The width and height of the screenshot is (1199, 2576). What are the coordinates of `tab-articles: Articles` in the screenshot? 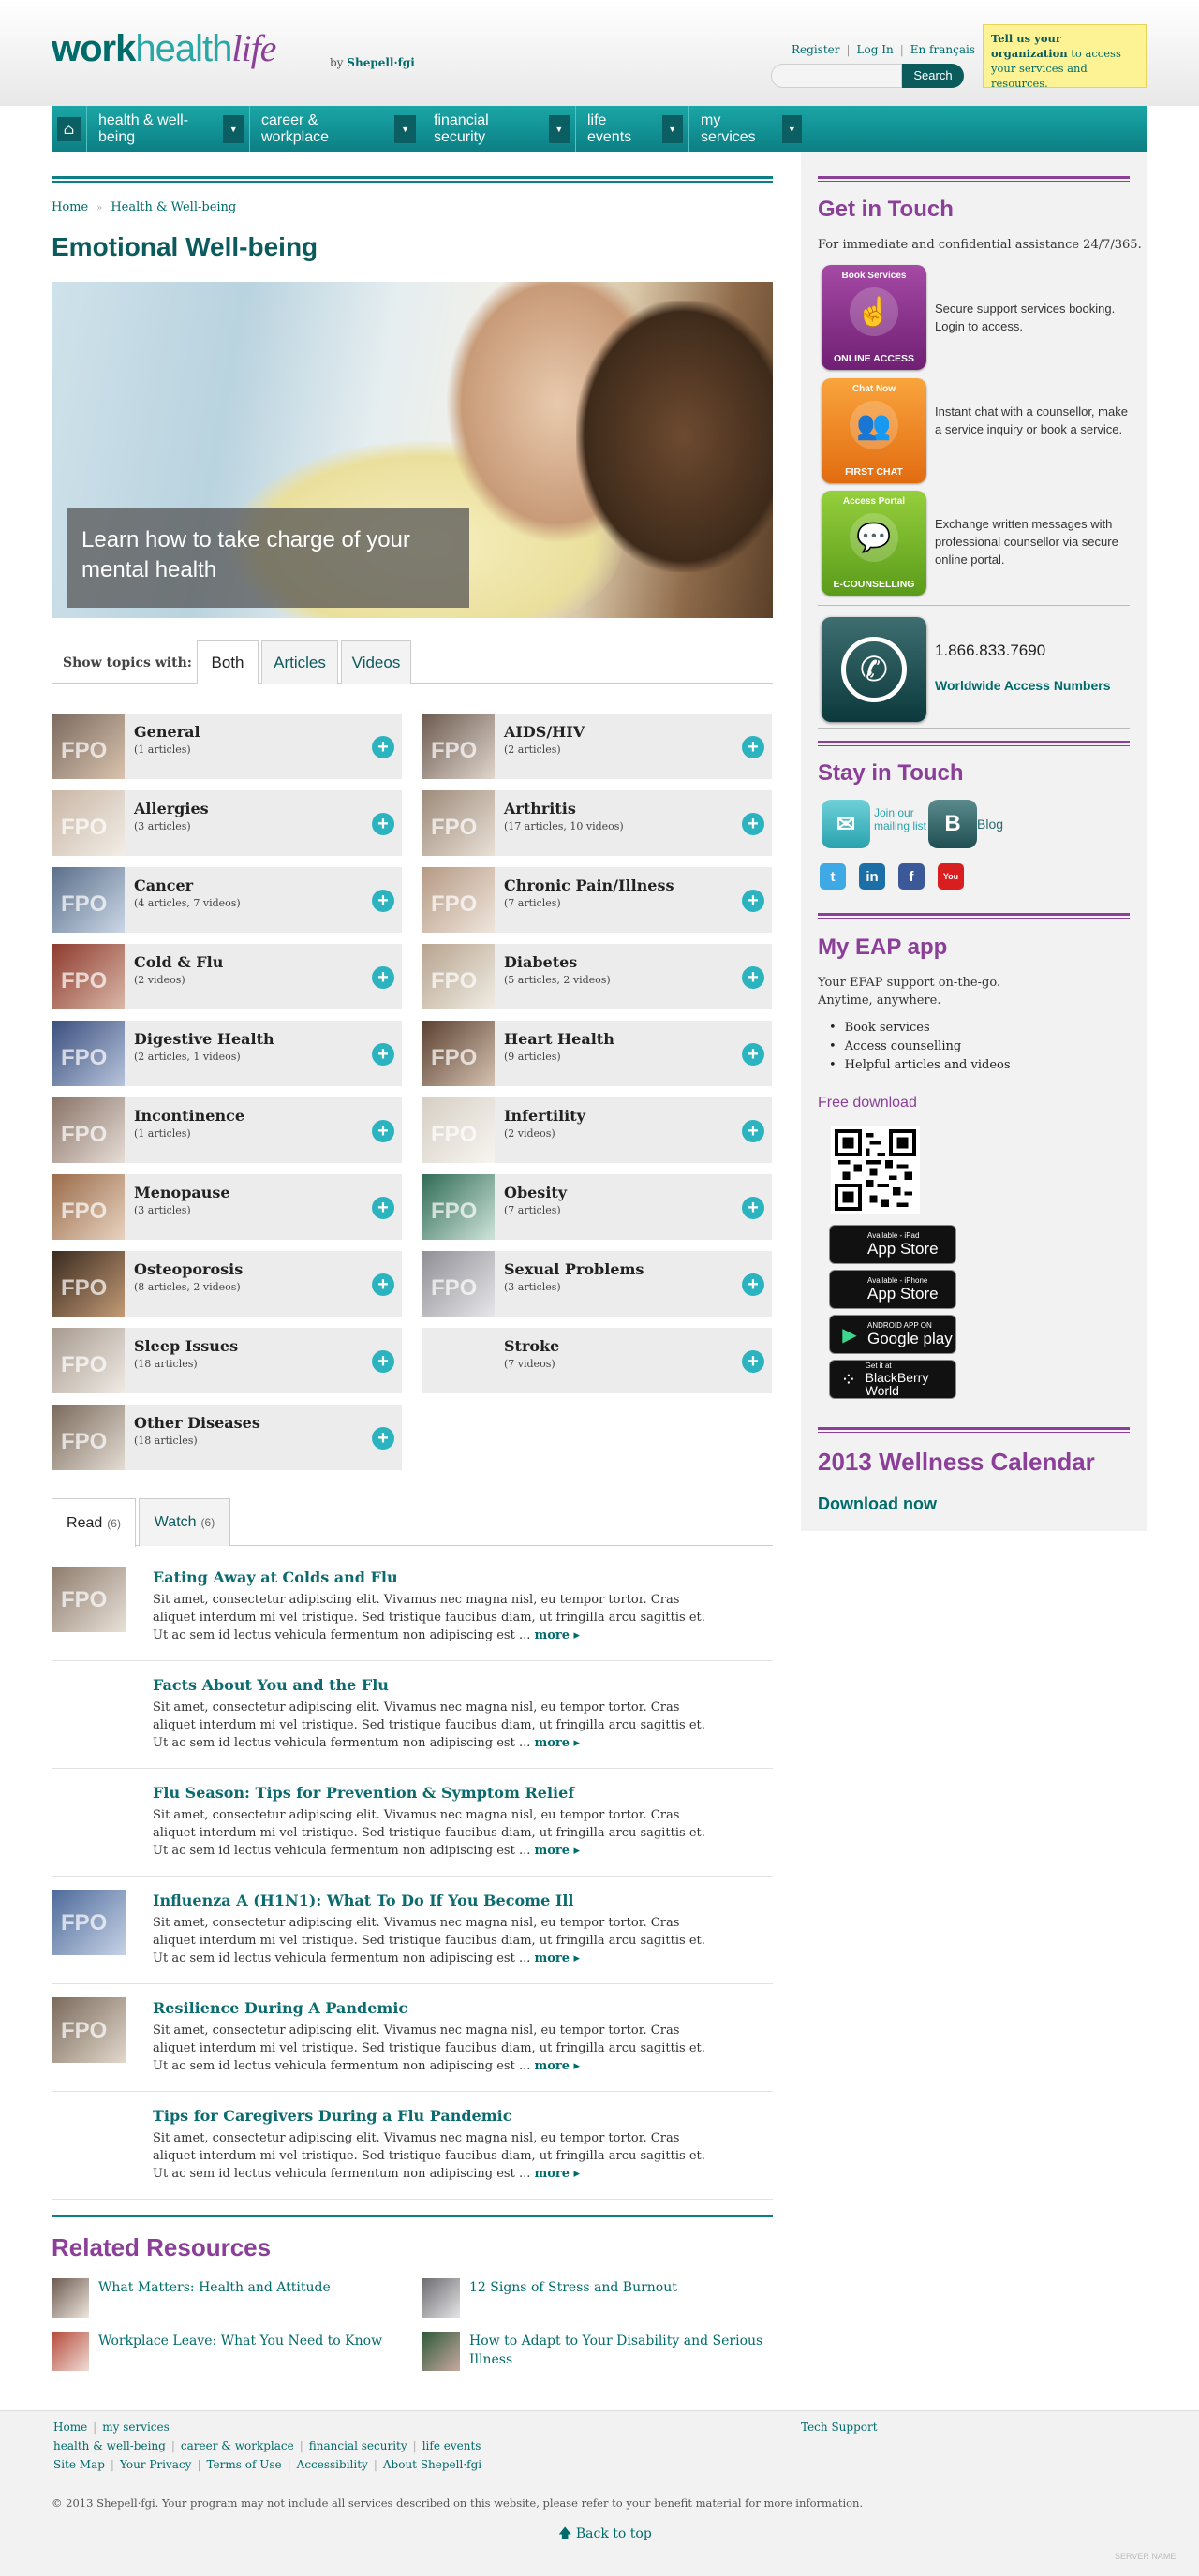 It's located at (299, 662).